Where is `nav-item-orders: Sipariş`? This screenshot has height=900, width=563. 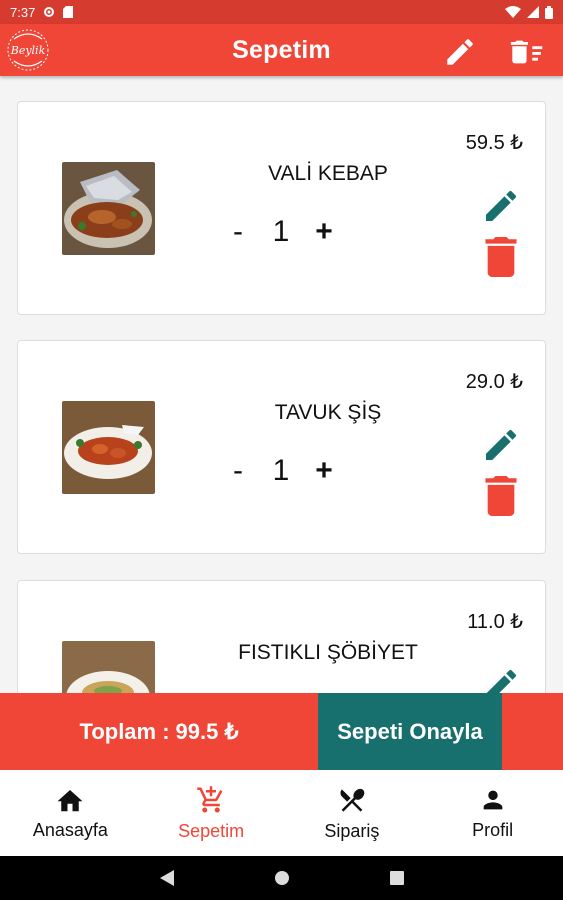
nav-item-orders: Sipariş is located at coordinates (352, 813).